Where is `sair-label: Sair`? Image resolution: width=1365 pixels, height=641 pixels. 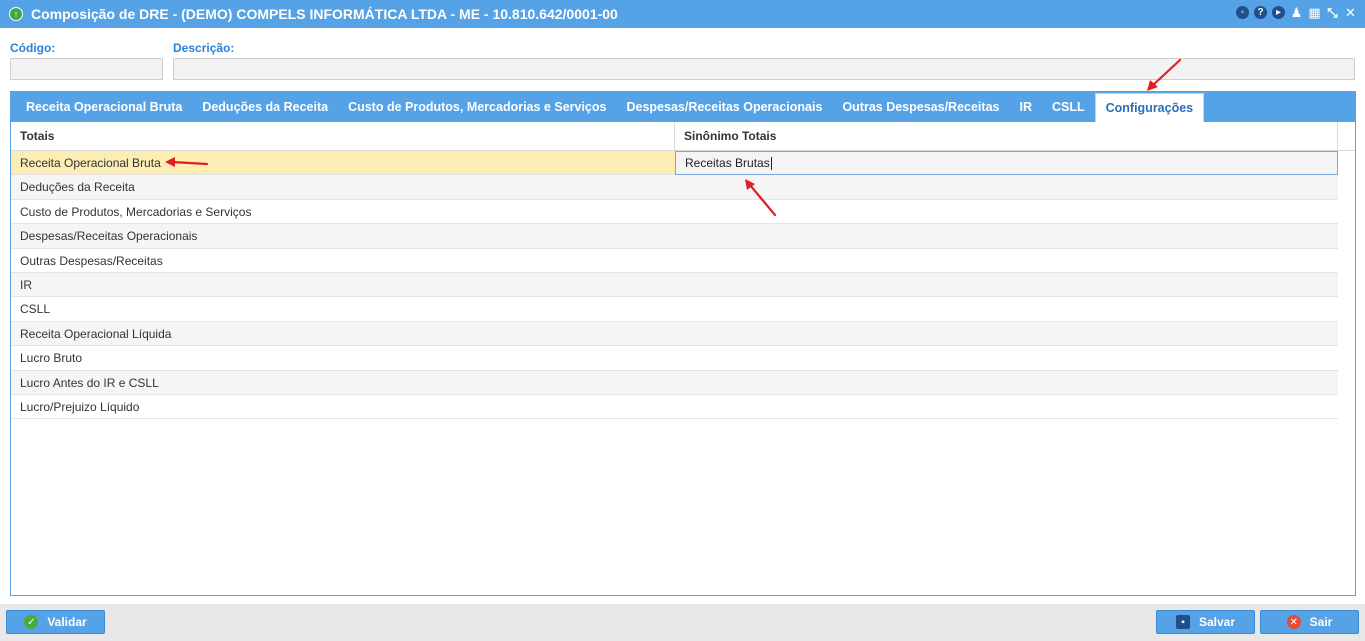
sair-label: Sair is located at coordinates (1321, 622).